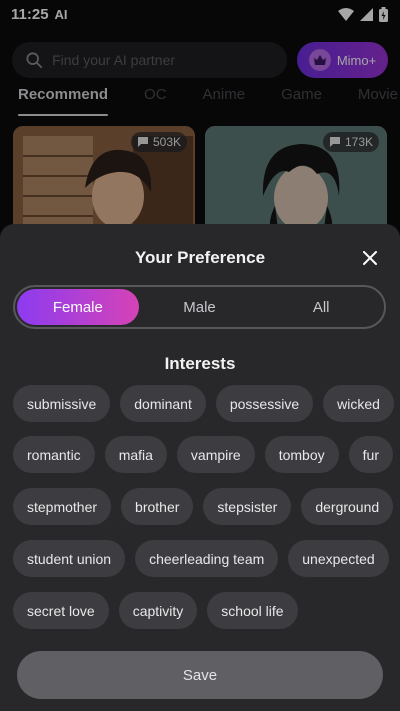 The height and width of the screenshot is (711, 400). I want to click on interest-chip: stepsister, so click(247, 506).